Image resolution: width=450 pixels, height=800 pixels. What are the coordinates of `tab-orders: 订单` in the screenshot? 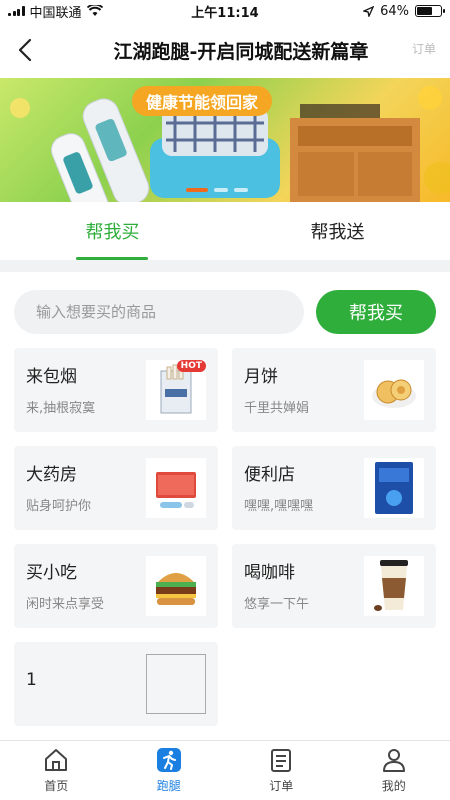 It's located at (281, 770).